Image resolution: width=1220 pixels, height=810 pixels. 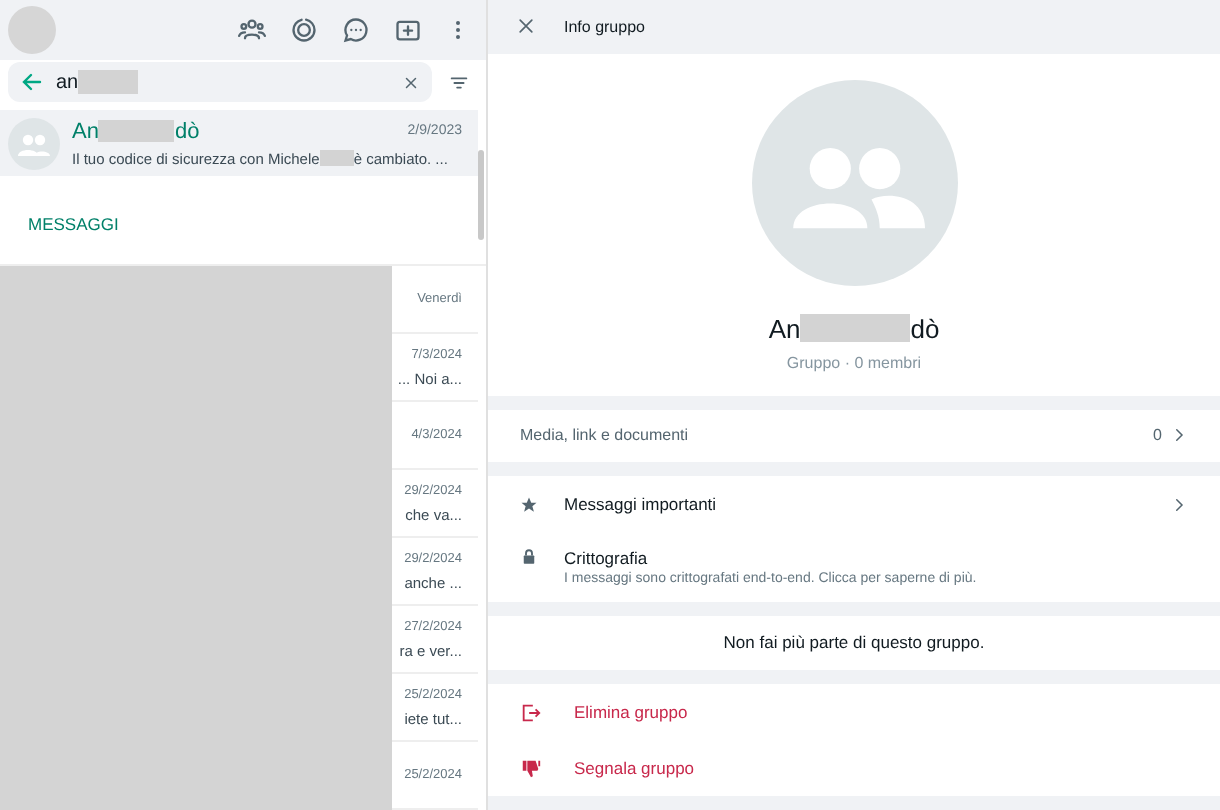 I want to click on chat-name: An, so click(x=85, y=131).